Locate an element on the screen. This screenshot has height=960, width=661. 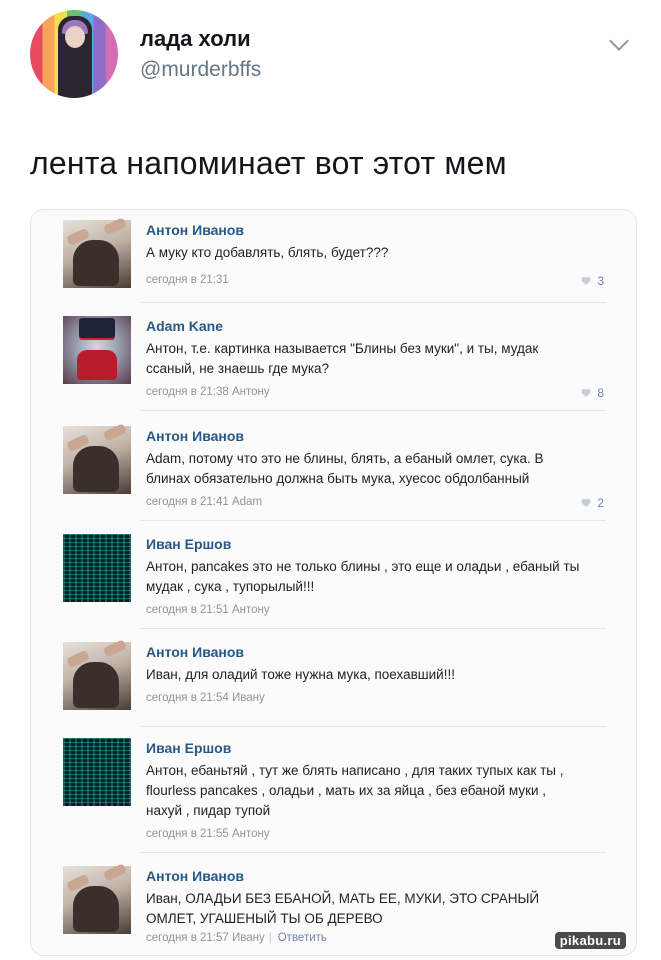
like-count: 8 is located at coordinates (600, 393).